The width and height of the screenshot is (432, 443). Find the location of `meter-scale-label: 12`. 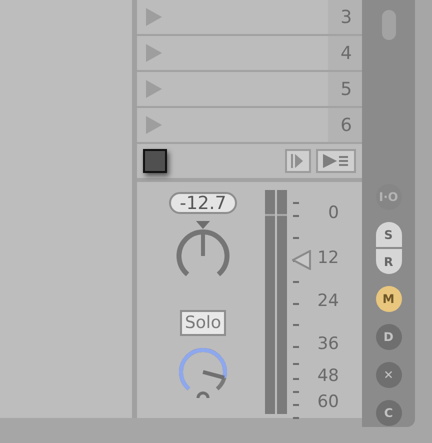

meter-scale-label: 12 is located at coordinates (328, 258).